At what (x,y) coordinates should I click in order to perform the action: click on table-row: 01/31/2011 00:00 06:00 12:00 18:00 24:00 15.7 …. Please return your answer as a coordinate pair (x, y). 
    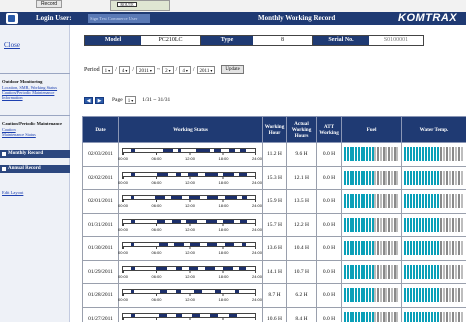
    Looking at the image, I should click on (274, 224).